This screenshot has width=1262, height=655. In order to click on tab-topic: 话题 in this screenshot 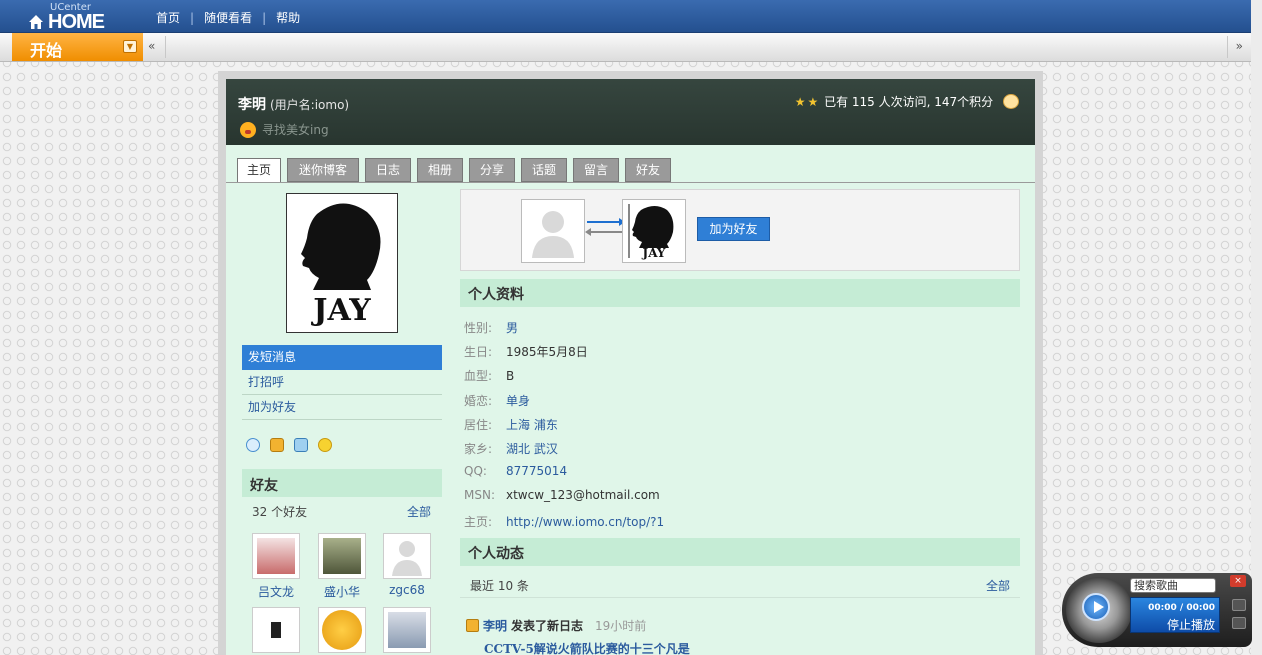, I will do `click(544, 170)`.